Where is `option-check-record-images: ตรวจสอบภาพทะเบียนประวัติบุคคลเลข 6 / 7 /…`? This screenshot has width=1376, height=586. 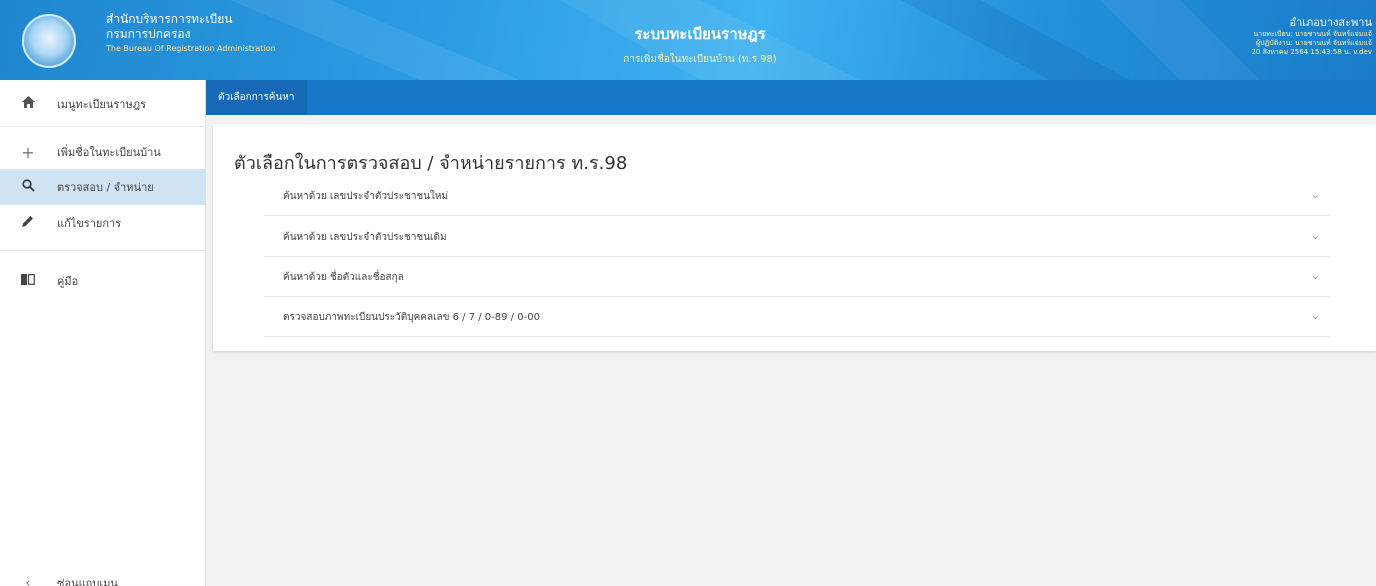 option-check-record-images: ตรวจสอบภาพทะเบียนประวัติบุคคลเลข 6 / 7 /… is located at coordinates (797, 317).